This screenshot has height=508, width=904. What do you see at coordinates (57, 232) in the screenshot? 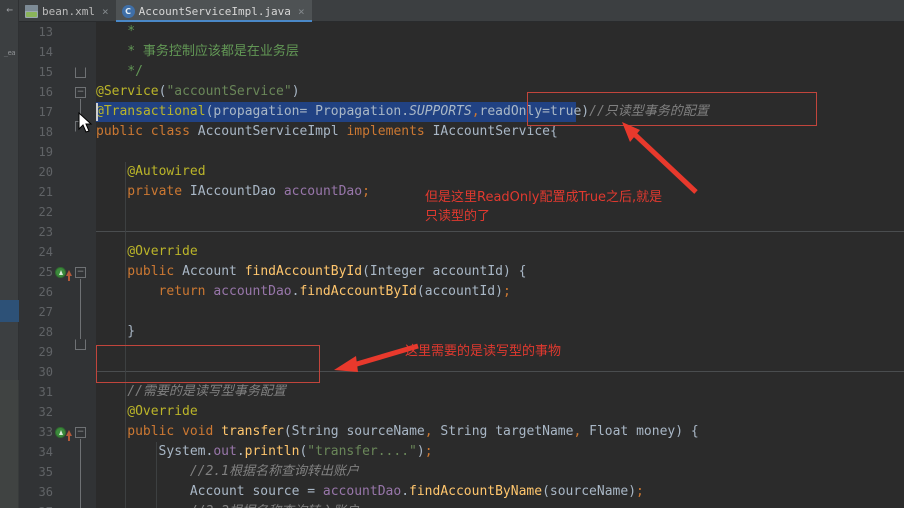
I see `gutter-line-number: 23` at bounding box center [57, 232].